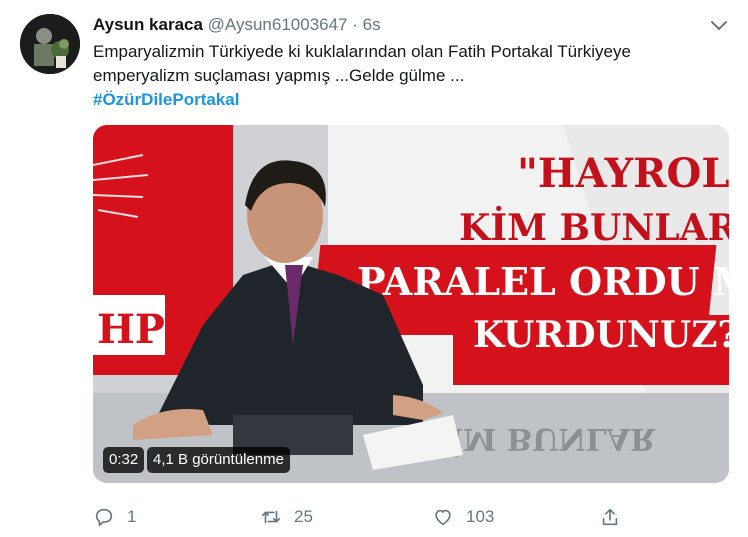 The height and width of the screenshot is (537, 748). I want to click on like-button: 103, so click(463, 517).